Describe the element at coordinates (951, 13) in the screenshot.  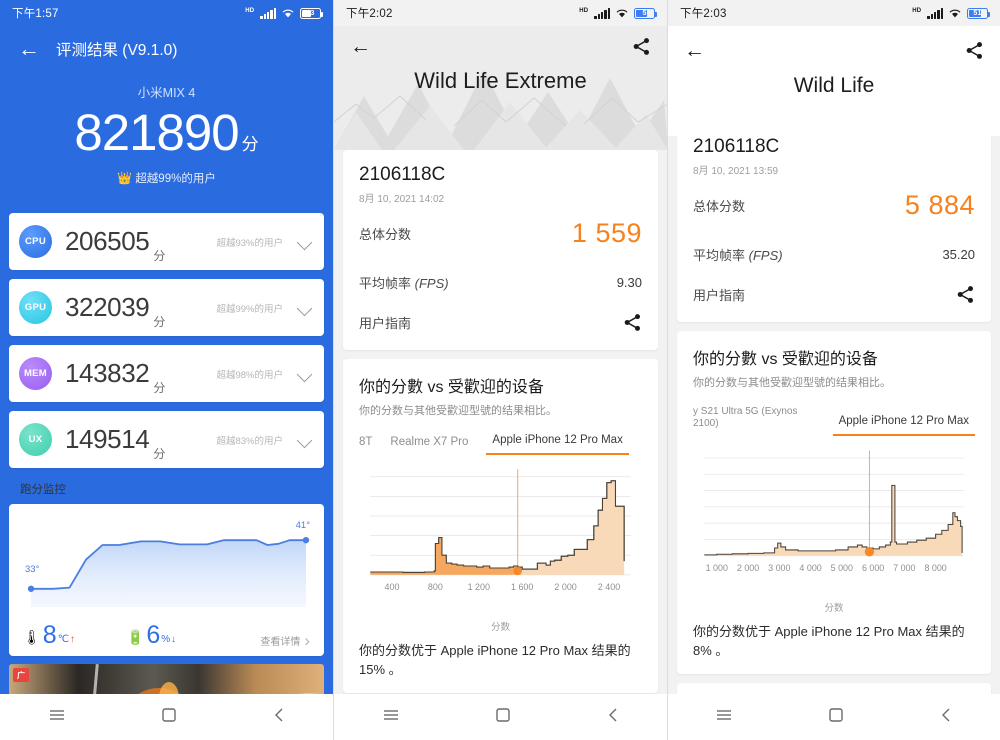
I see `status-icons: HD 51` at that location.